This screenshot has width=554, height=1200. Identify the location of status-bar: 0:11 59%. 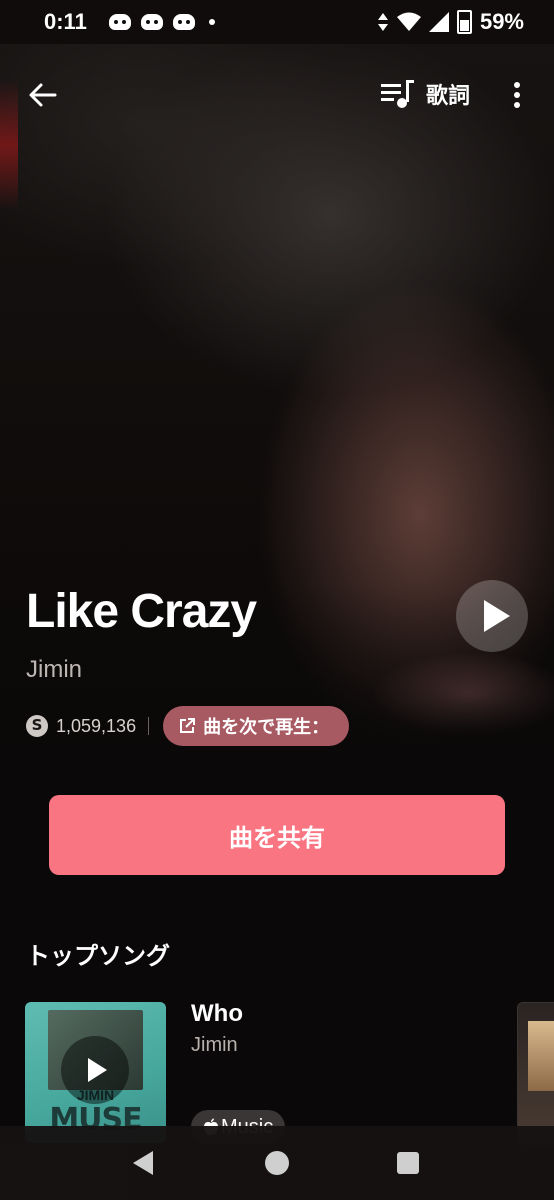
(277, 22).